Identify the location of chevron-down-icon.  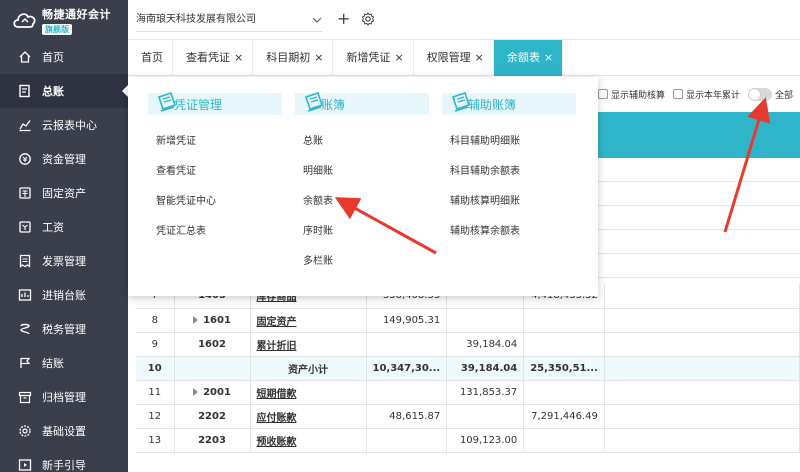
(317, 20).